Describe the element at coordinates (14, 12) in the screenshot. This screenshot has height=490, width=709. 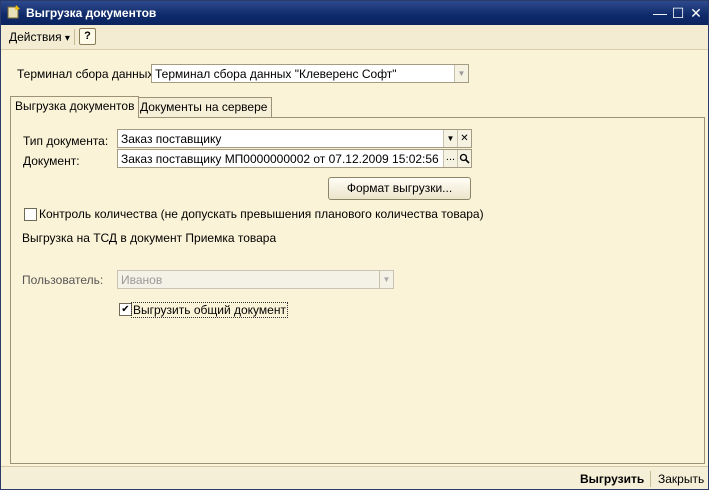
I see `app-icon` at that location.